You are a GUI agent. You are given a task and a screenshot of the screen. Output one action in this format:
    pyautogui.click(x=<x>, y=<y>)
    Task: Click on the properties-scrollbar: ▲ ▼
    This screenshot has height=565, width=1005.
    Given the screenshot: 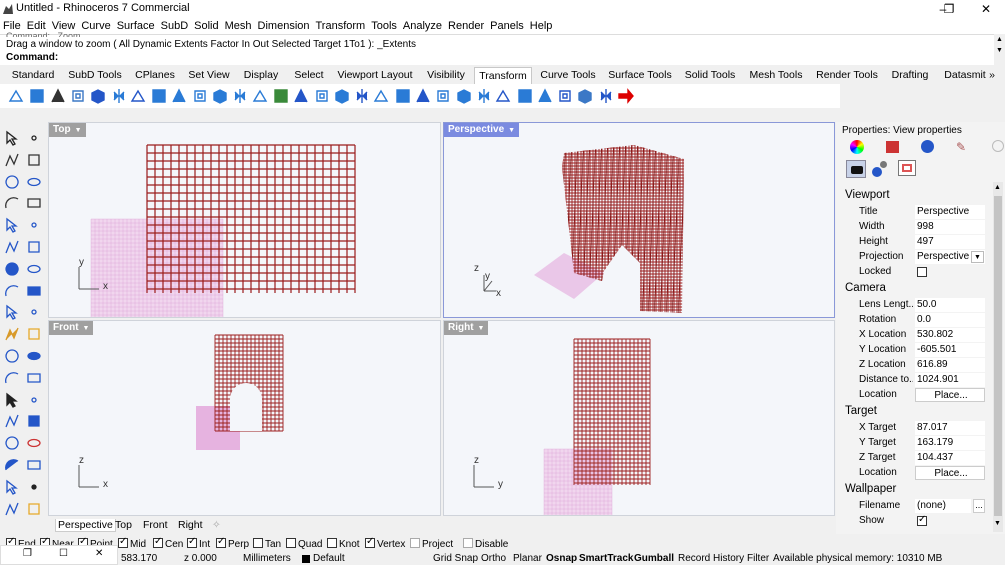 What is the action you would take?
    pyautogui.click(x=998, y=357)
    